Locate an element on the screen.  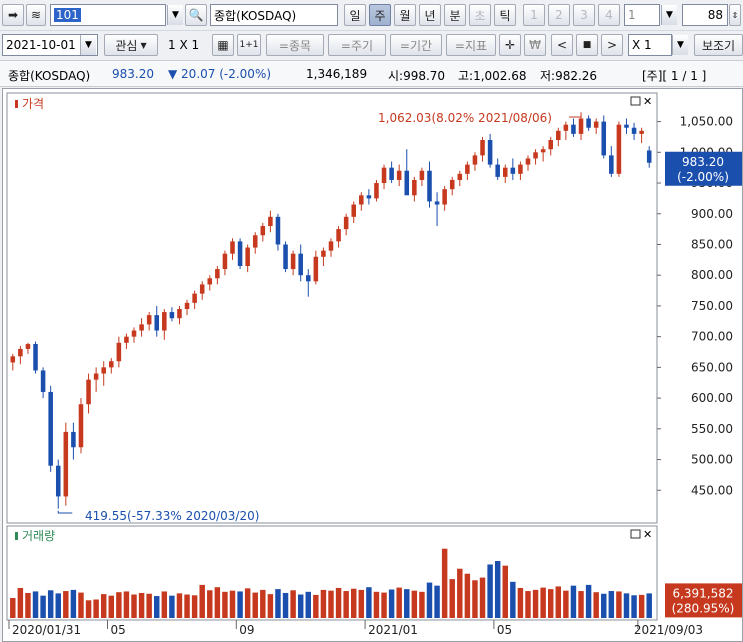
price-axis-label: 600.00 is located at coordinates (712, 398).